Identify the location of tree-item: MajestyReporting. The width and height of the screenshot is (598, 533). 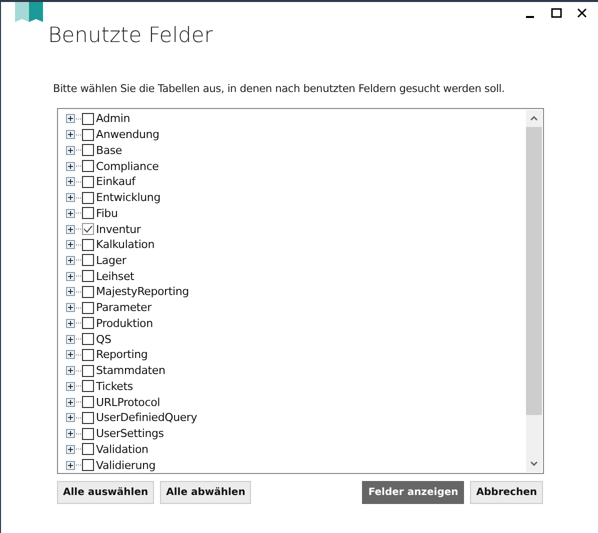
(142, 291).